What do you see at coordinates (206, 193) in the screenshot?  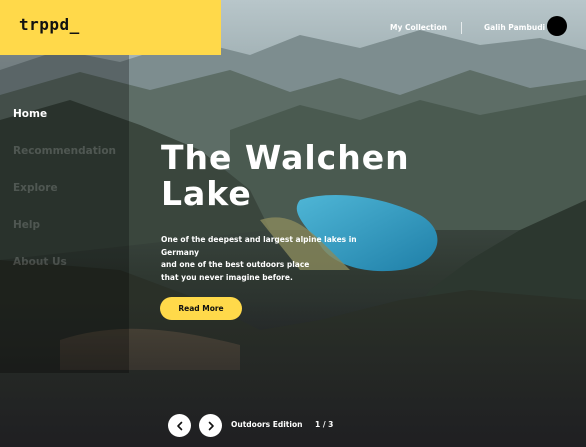 I see `hero-title-line-2: Lake` at bounding box center [206, 193].